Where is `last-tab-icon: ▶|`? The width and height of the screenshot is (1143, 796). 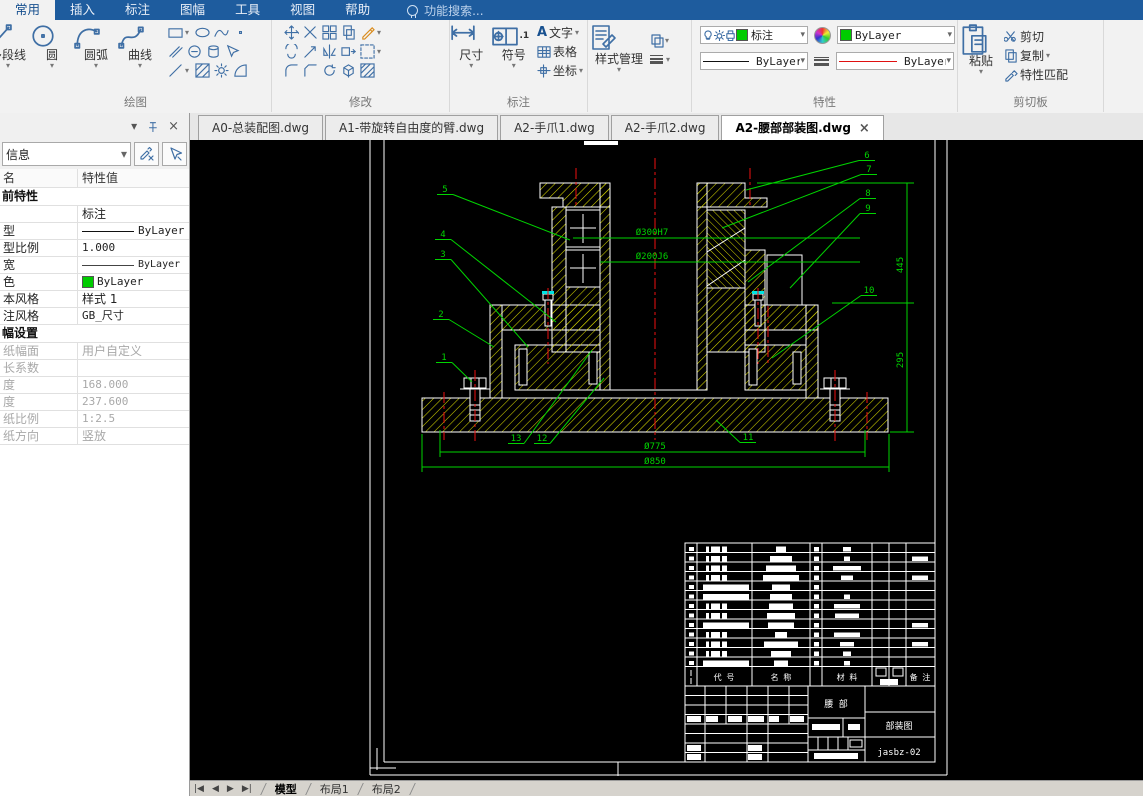 last-tab-icon: ▶| is located at coordinates (247, 789).